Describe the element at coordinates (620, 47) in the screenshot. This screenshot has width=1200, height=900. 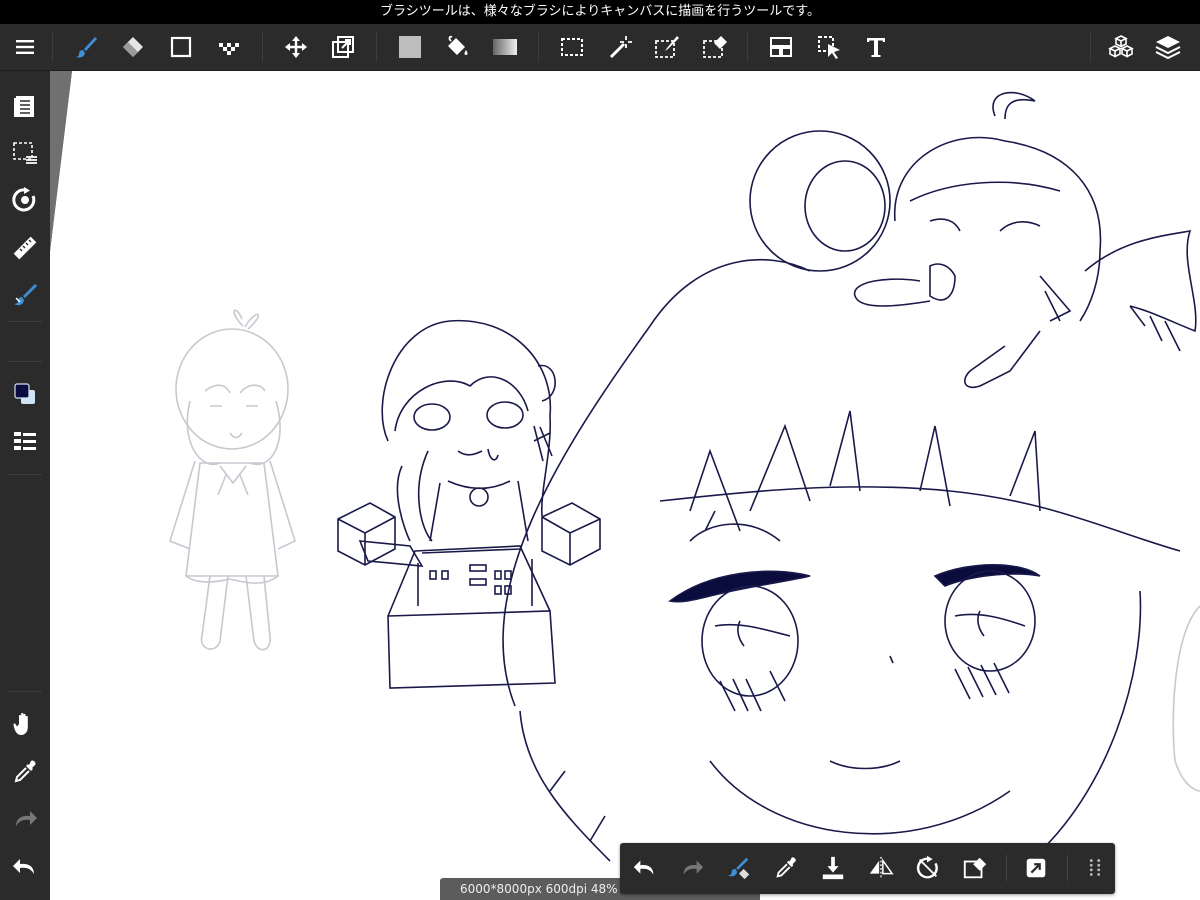
I see `magic-wand-icon` at that location.